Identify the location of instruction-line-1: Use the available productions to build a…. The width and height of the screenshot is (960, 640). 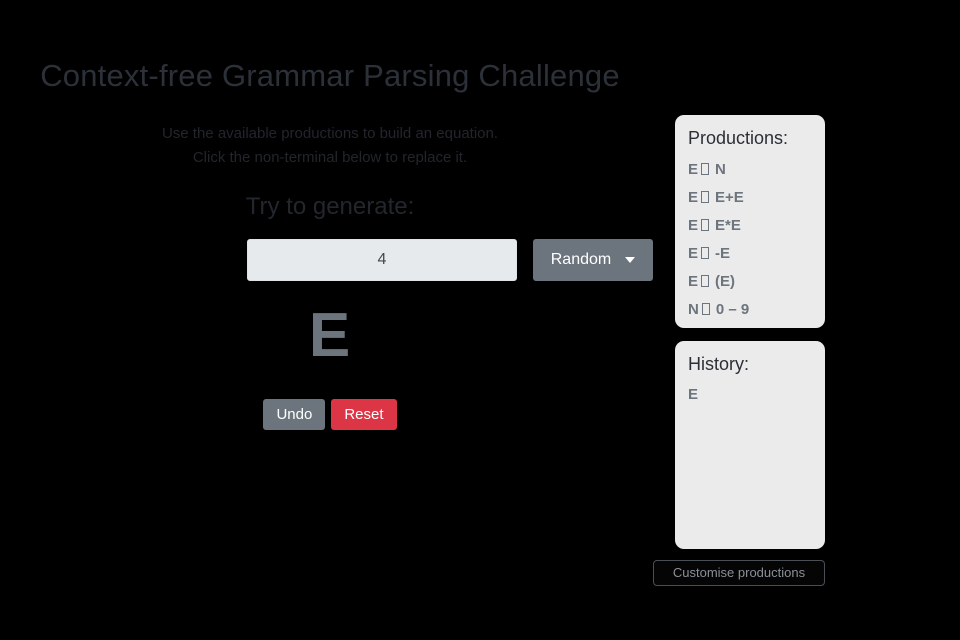
(330, 133).